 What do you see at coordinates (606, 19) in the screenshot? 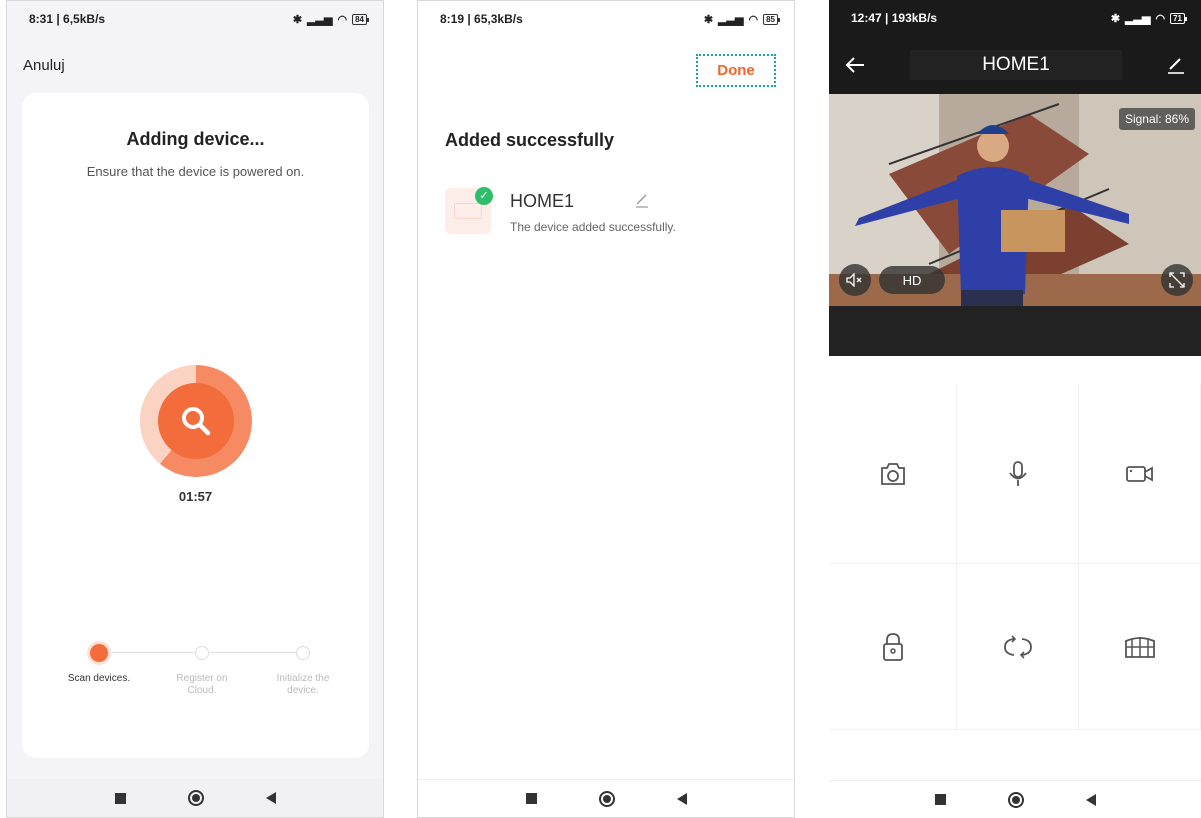
I see `status-bar: 8:19 | 65,3kB/s ✱ ▂▃▅ ◠ 85` at bounding box center [606, 19].